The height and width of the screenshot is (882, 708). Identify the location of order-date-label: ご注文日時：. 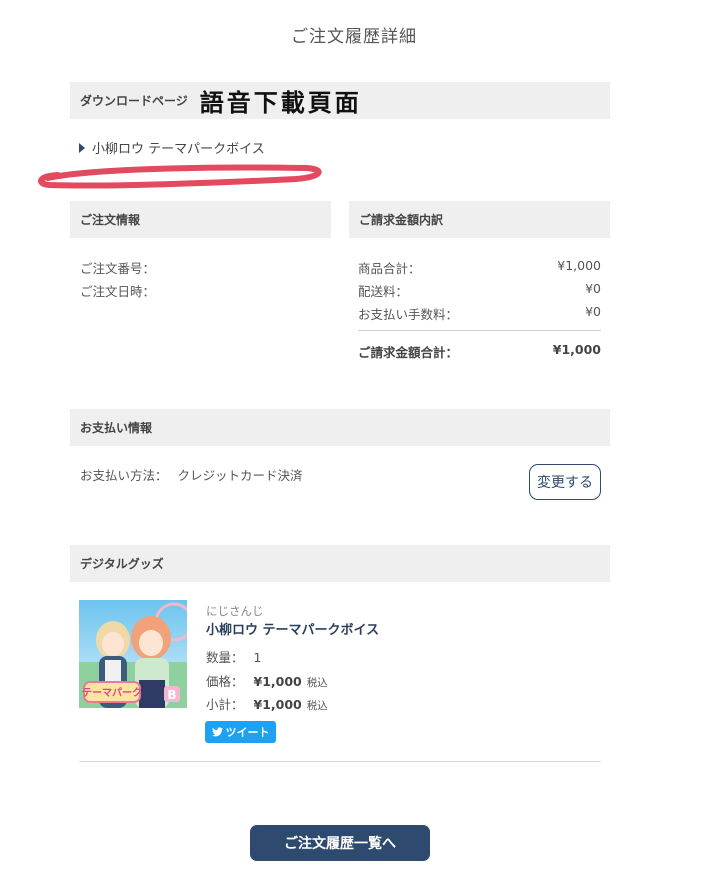
(118, 291).